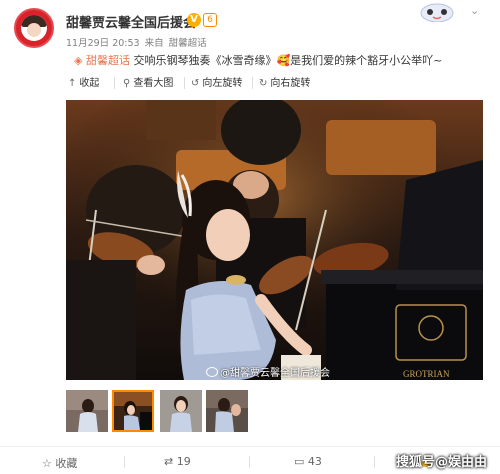 The width and height of the screenshot is (500, 474). Describe the element at coordinates (89, 83) in the screenshot. I see `collapse-label: 收起` at that location.